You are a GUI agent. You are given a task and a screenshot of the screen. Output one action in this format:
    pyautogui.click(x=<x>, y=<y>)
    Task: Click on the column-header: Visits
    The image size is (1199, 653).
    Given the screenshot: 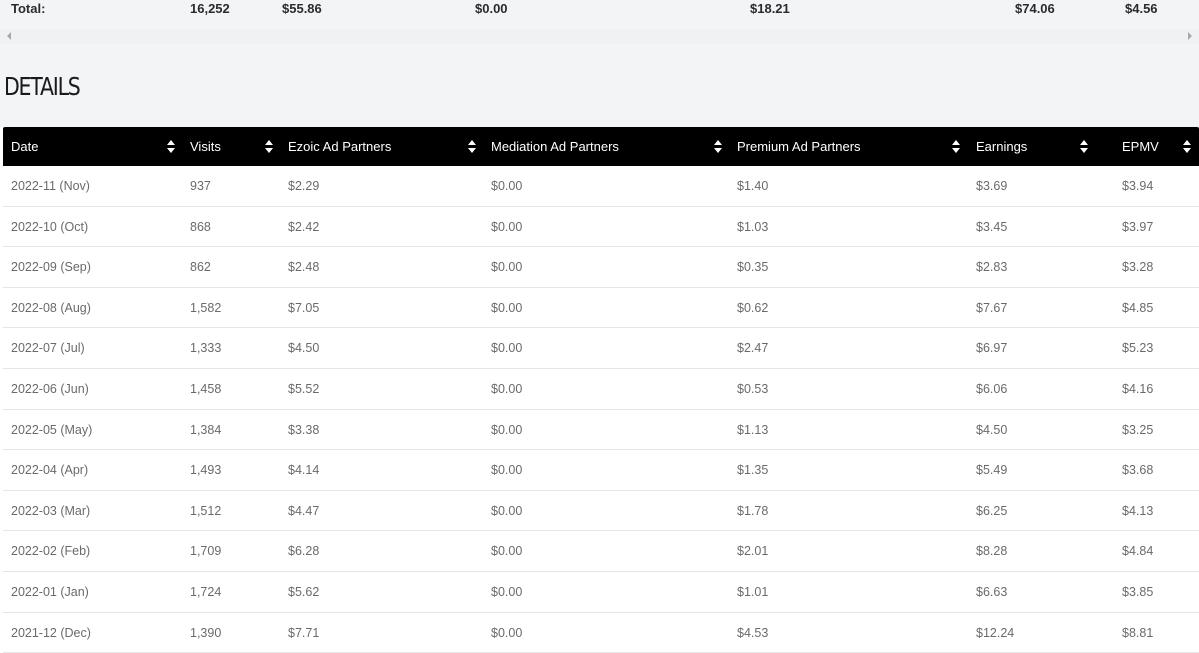 What is the action you would take?
    pyautogui.click(x=205, y=146)
    